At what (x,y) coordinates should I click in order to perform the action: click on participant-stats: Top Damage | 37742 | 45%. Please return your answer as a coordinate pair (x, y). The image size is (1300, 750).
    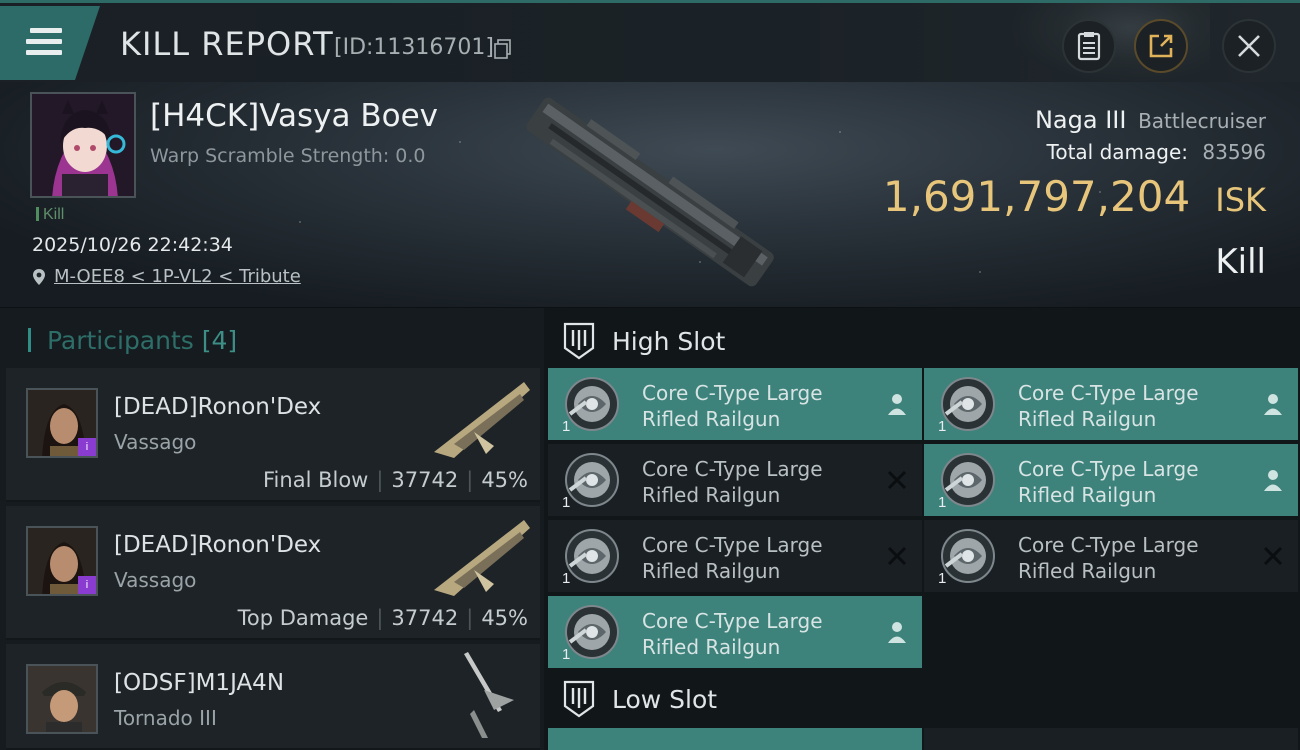
    Looking at the image, I should click on (382, 618).